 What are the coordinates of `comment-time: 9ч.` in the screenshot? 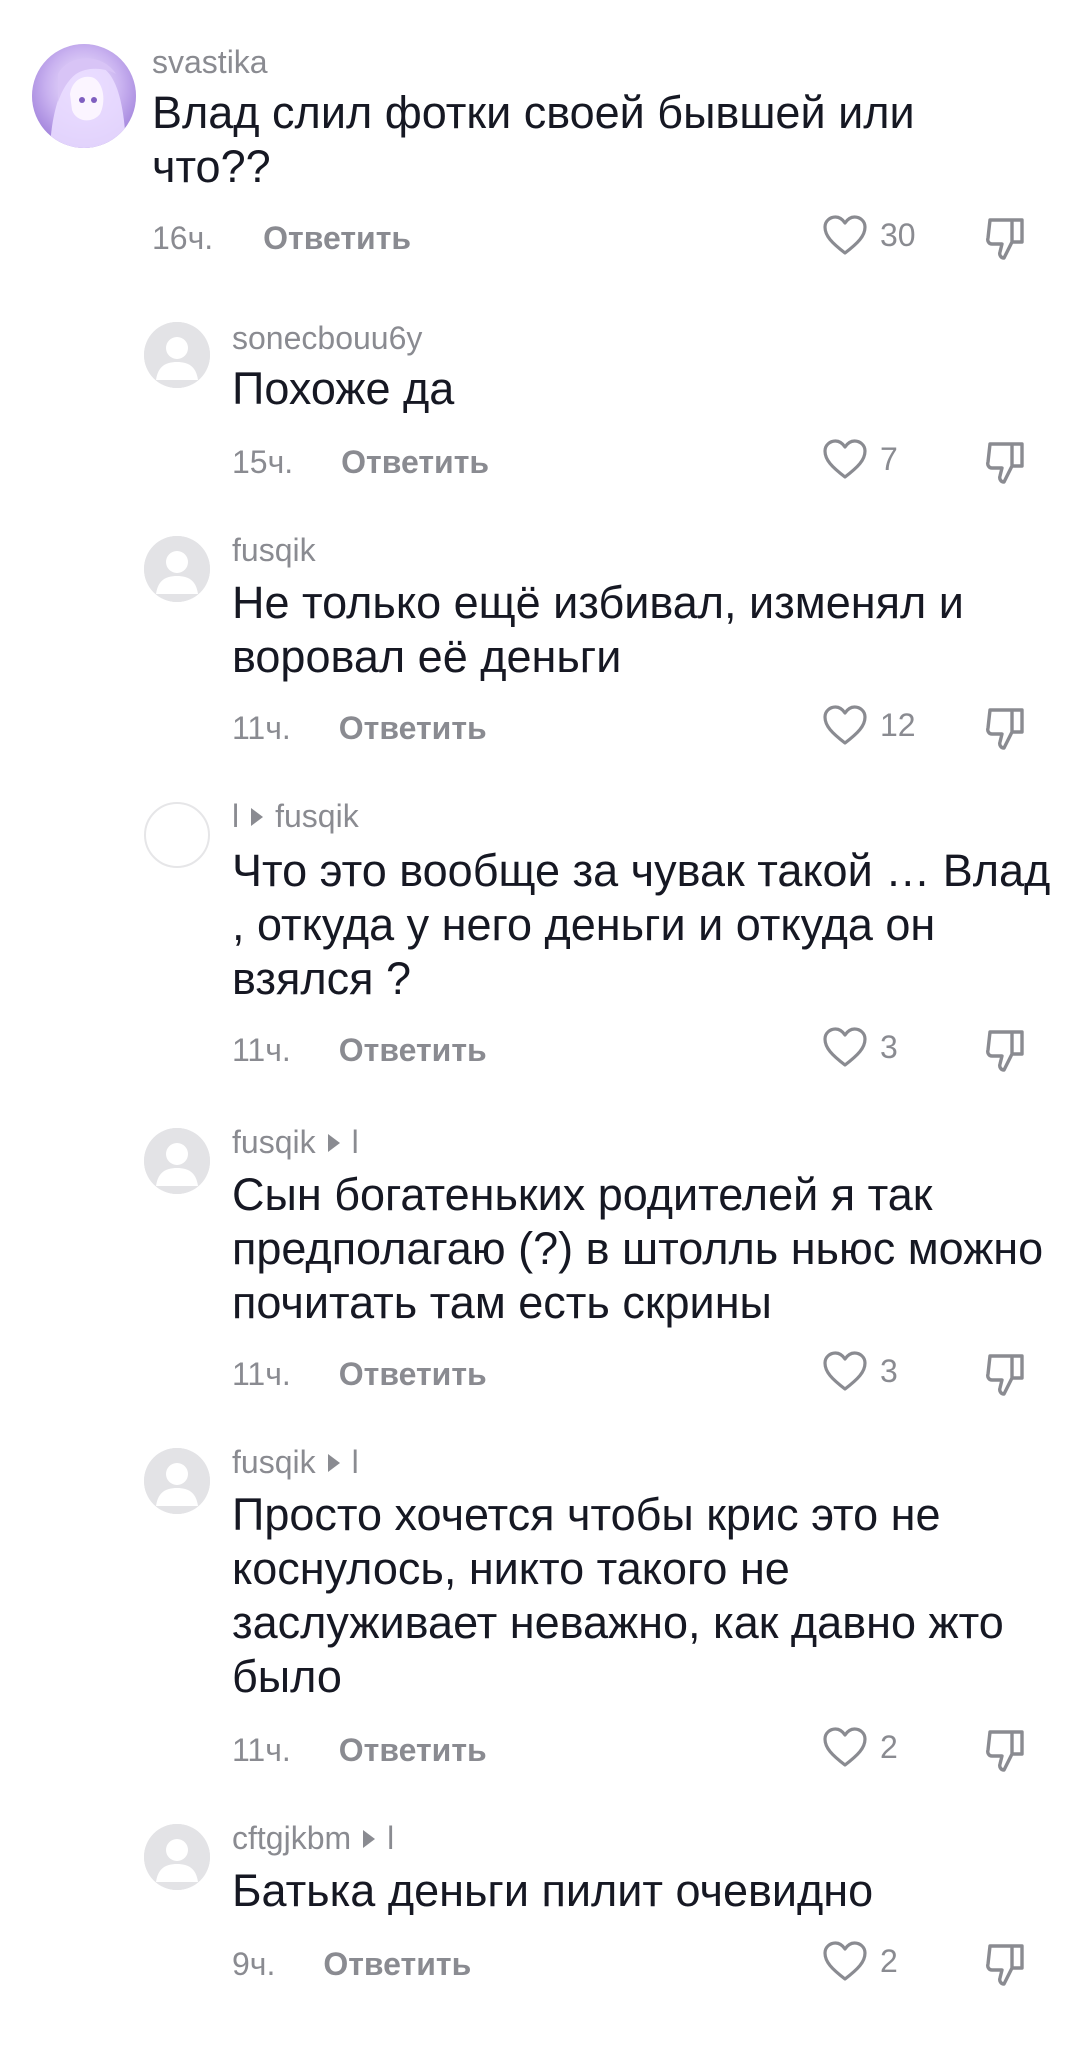 It's located at (254, 1964).